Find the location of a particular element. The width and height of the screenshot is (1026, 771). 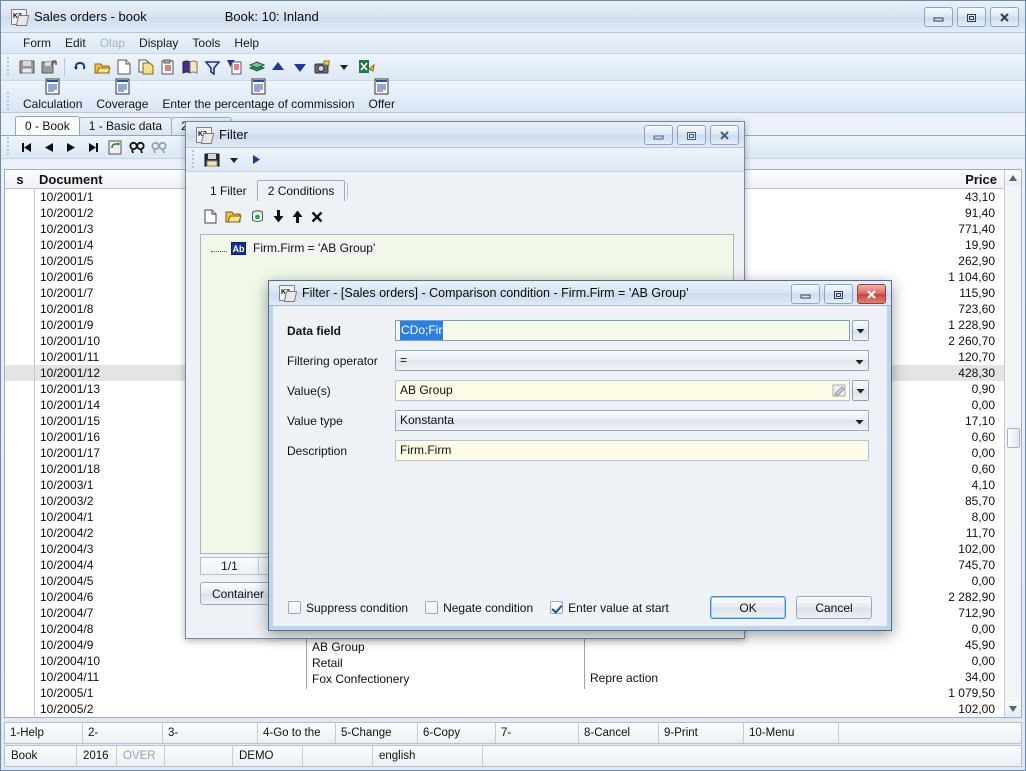

enter-value-at-start-checkbox: Enter value at start is located at coordinates (609, 608).